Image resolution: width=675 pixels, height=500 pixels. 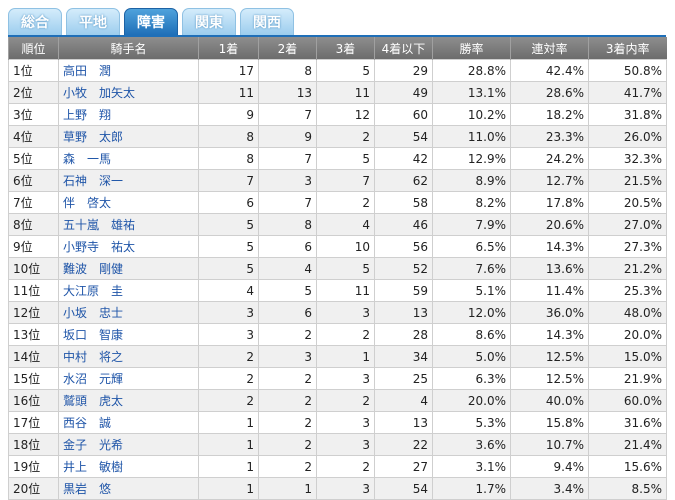 I want to click on jockey-name-cell: 森 一馬, so click(x=128, y=158).